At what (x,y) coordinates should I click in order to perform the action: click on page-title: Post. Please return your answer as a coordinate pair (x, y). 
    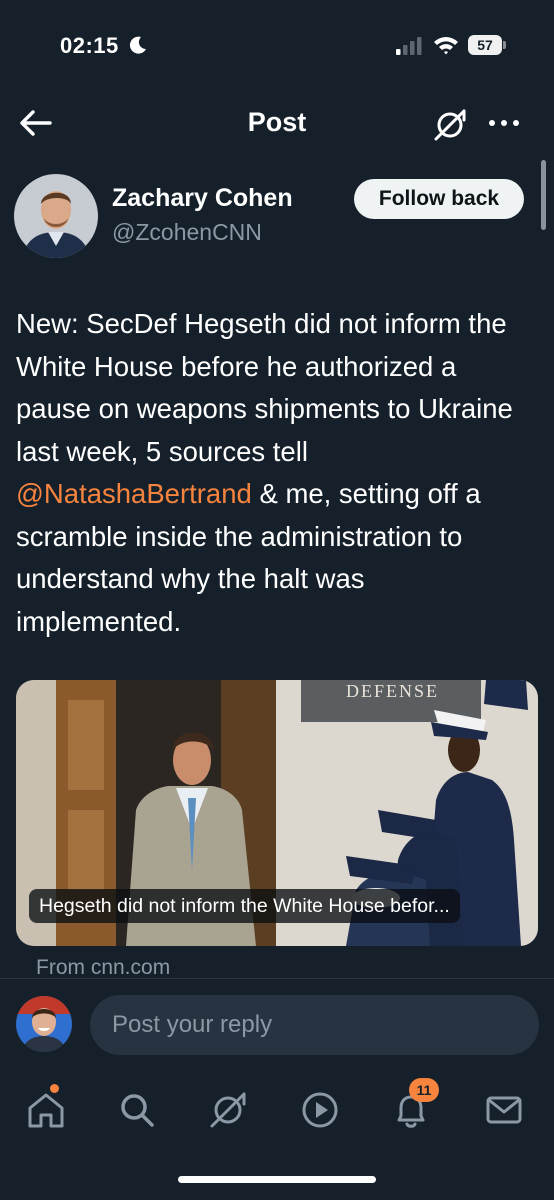
    Looking at the image, I should click on (277, 122).